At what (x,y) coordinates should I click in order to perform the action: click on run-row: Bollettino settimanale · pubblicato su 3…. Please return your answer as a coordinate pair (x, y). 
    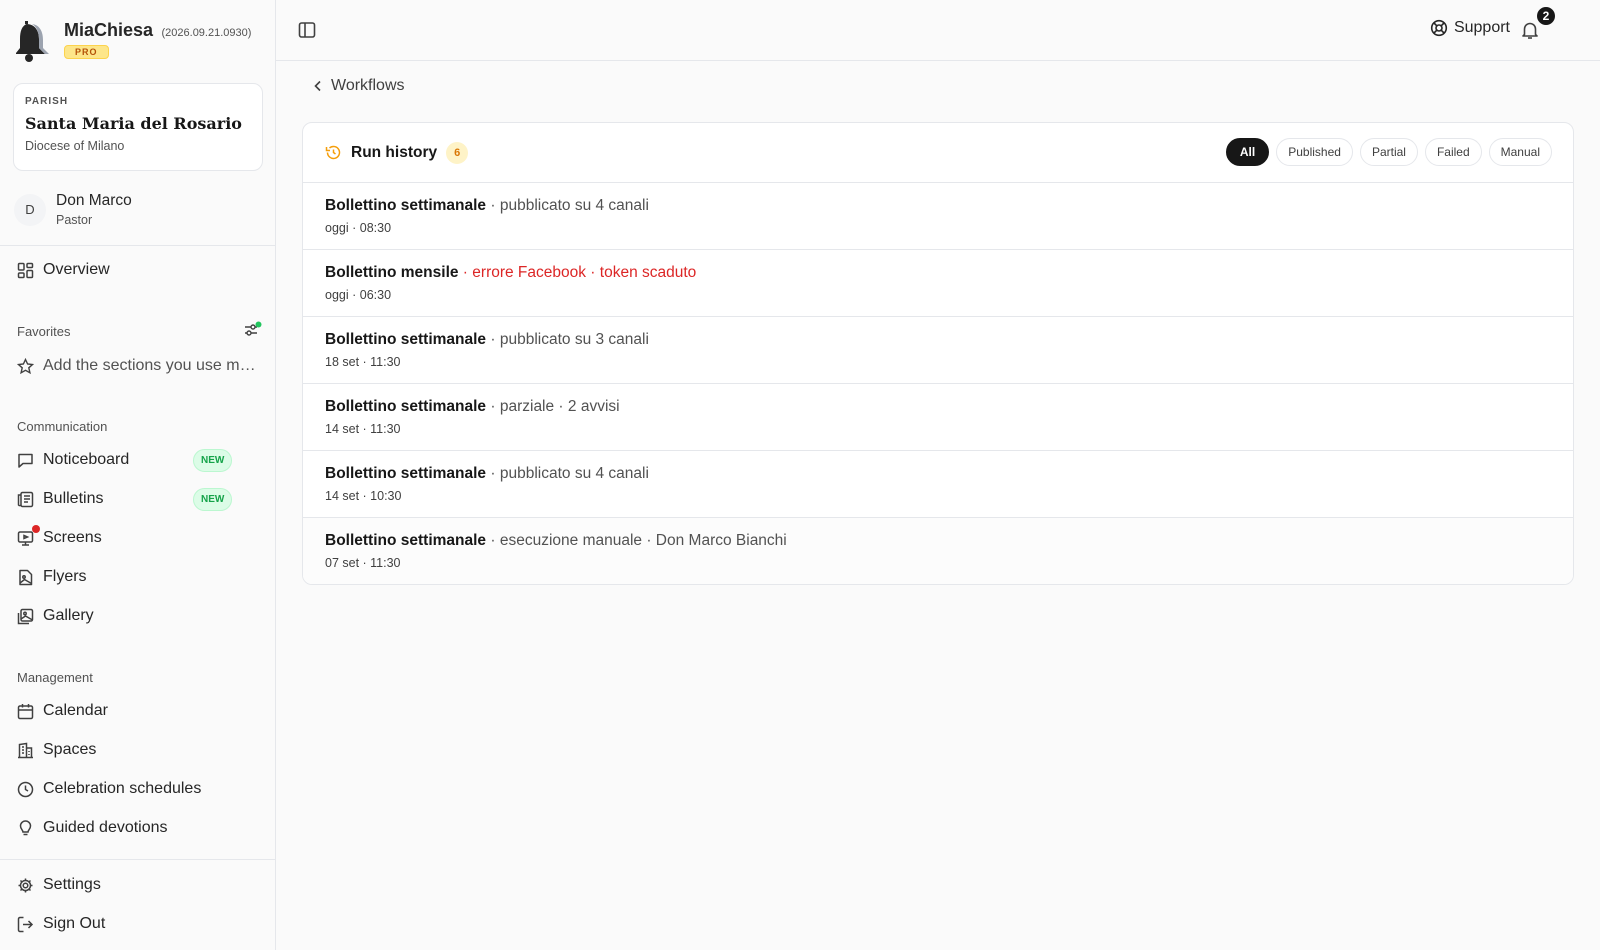
    Looking at the image, I should click on (938, 350).